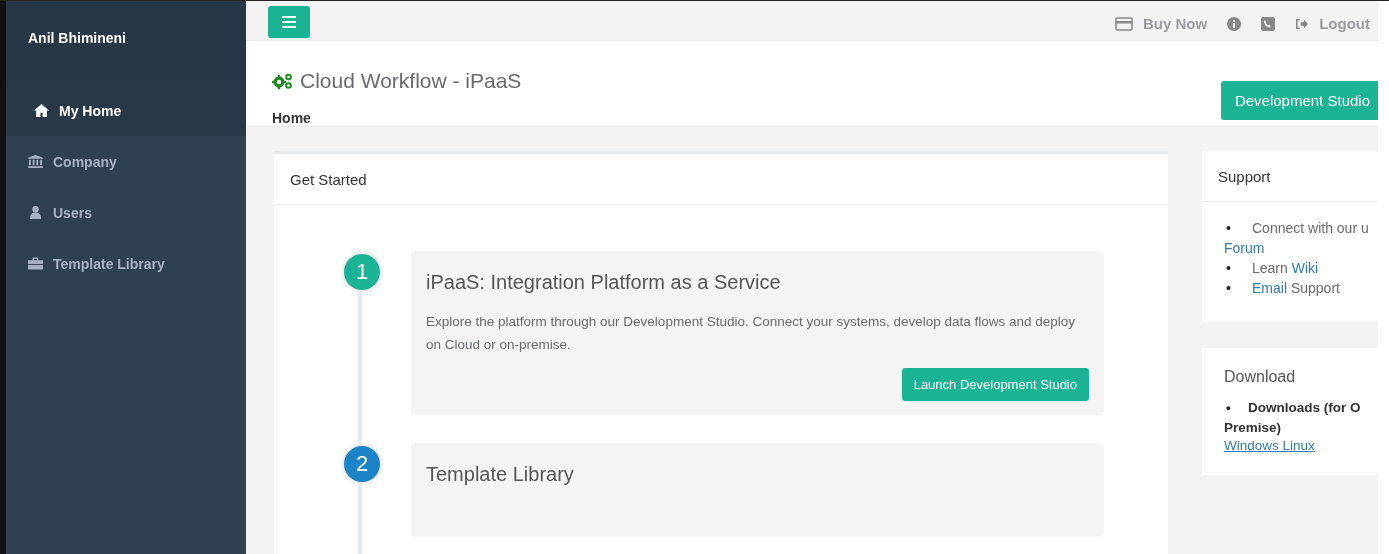  I want to click on briefcase-icon, so click(35, 263).